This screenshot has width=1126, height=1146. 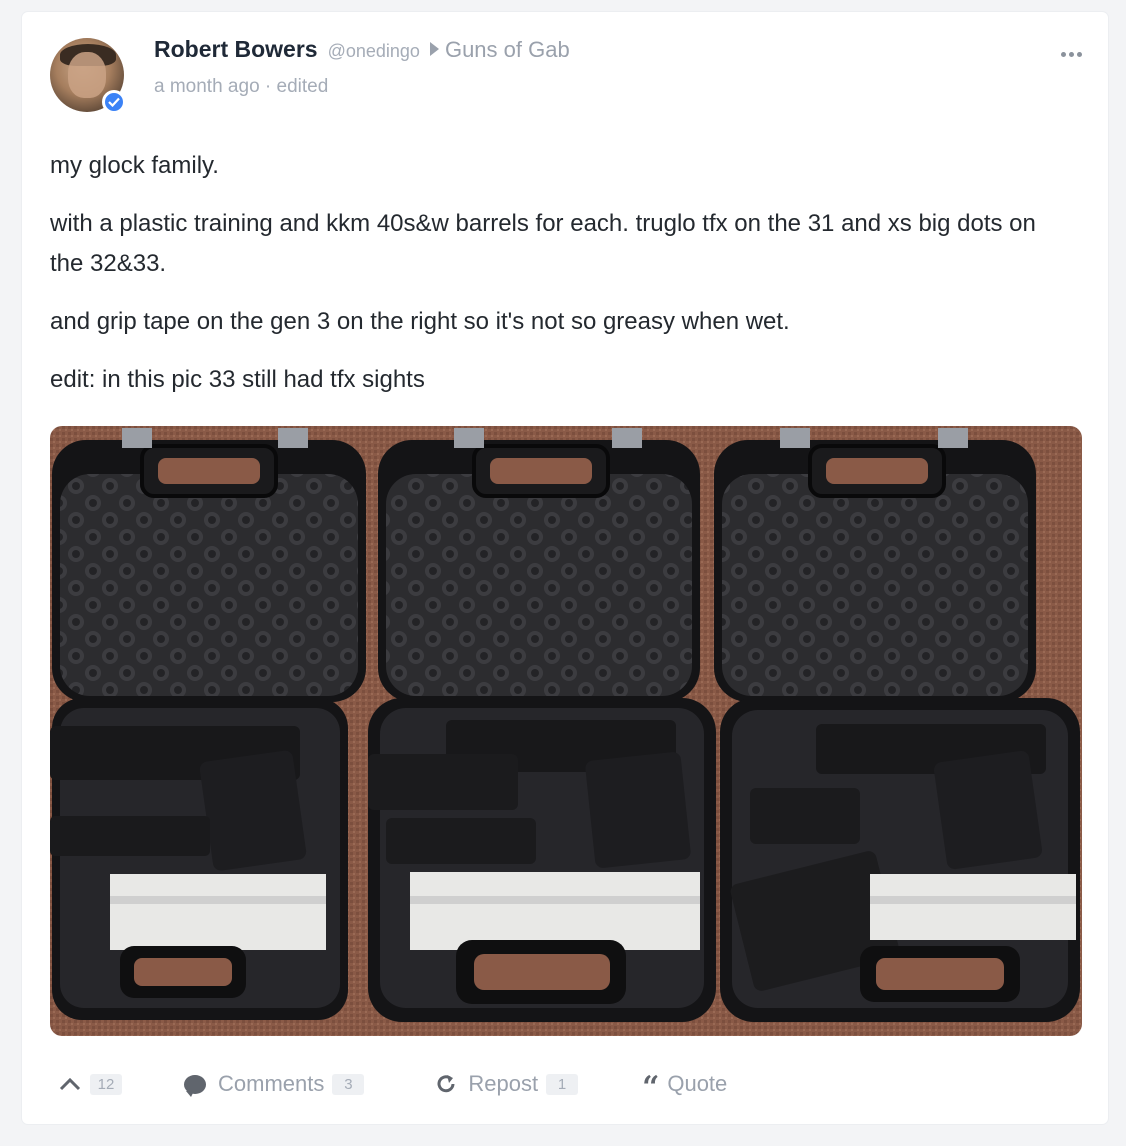 I want to click on post-meta: a month ago · edited, so click(x=241, y=87).